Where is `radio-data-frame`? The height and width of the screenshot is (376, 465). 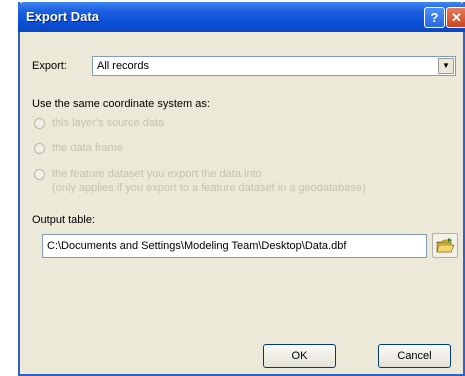
radio-data-frame is located at coordinates (39, 148).